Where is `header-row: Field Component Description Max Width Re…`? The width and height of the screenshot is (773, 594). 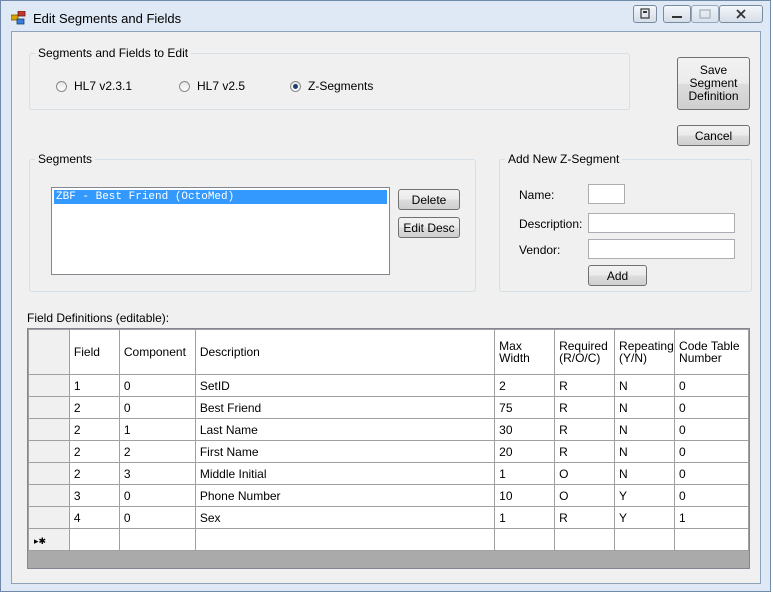 header-row: Field Component Description Max Width Re… is located at coordinates (388, 352).